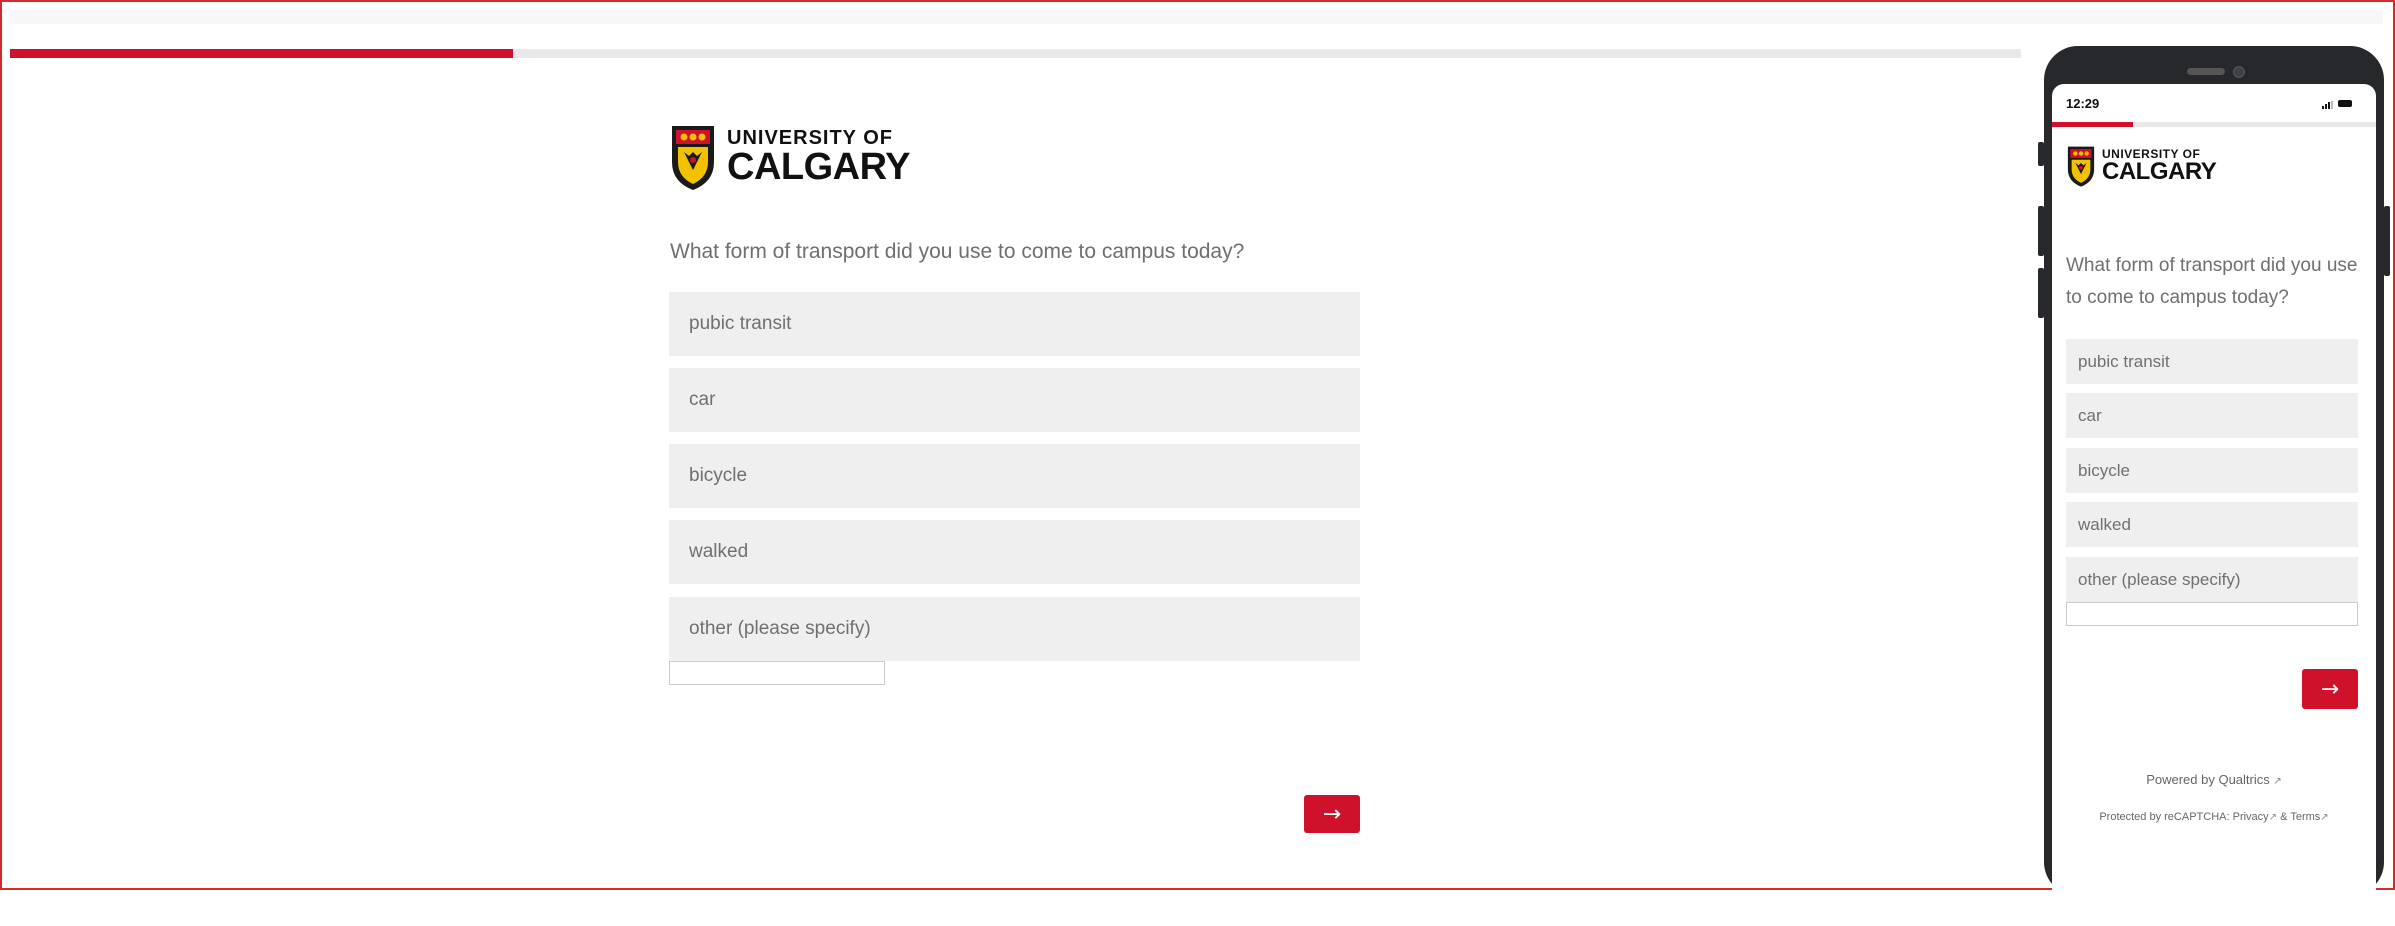 The height and width of the screenshot is (926, 2395). What do you see at coordinates (1196, 17) in the screenshot?
I see `top-strip` at bounding box center [1196, 17].